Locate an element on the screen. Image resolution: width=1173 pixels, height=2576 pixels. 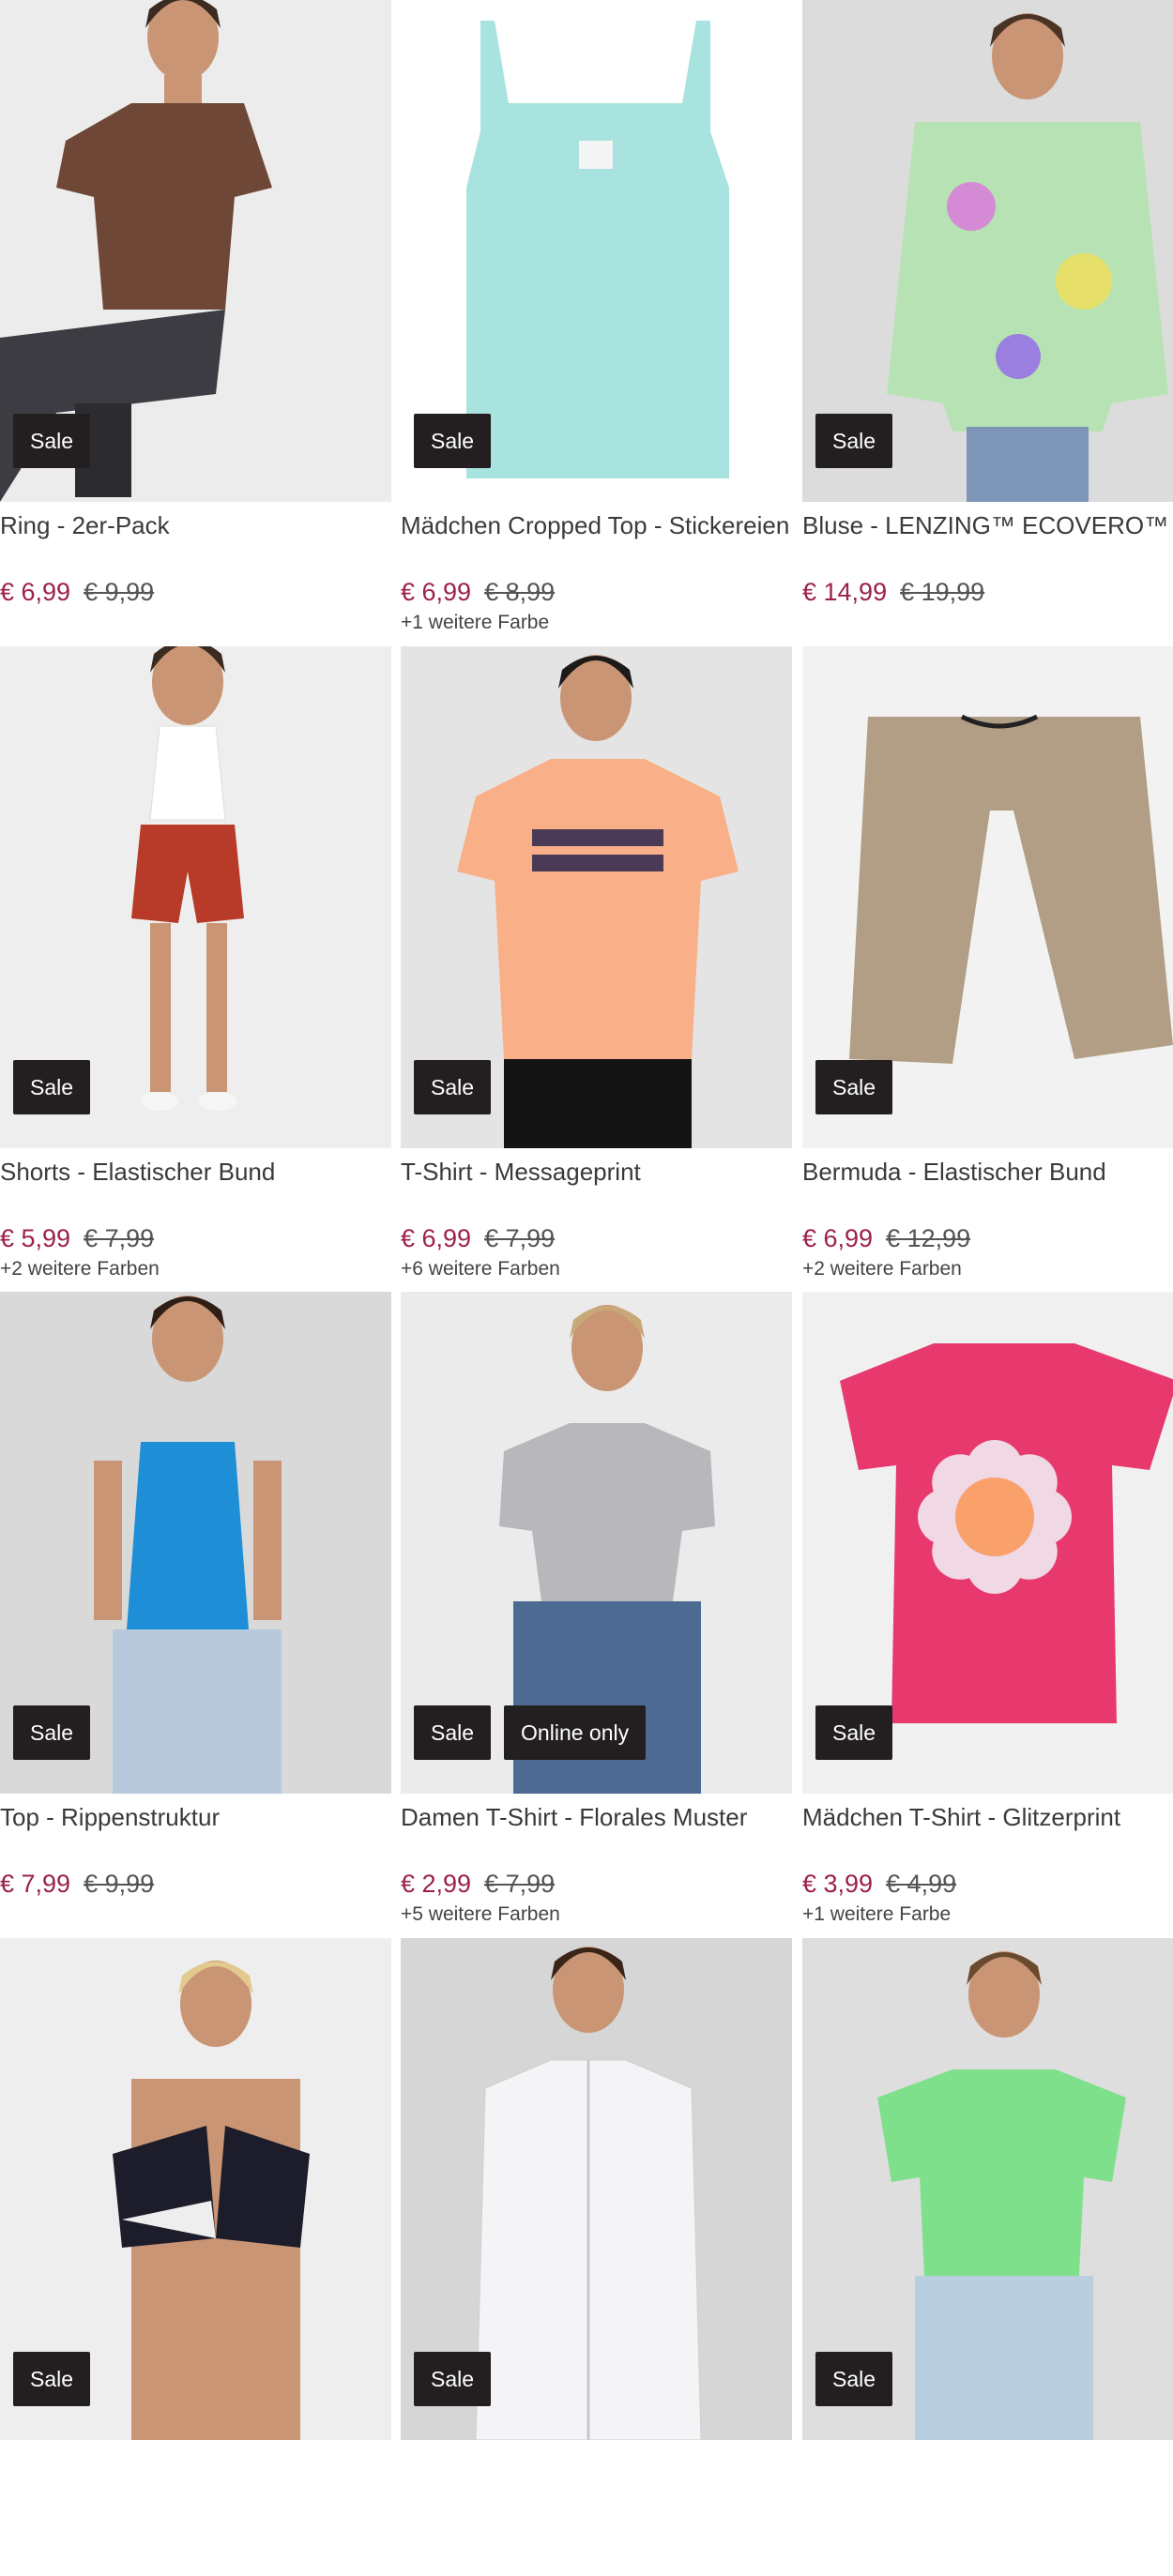
product-card: Sale Top - Rippenstruktur € 7,99 € 9,99 is located at coordinates (195, 1611).